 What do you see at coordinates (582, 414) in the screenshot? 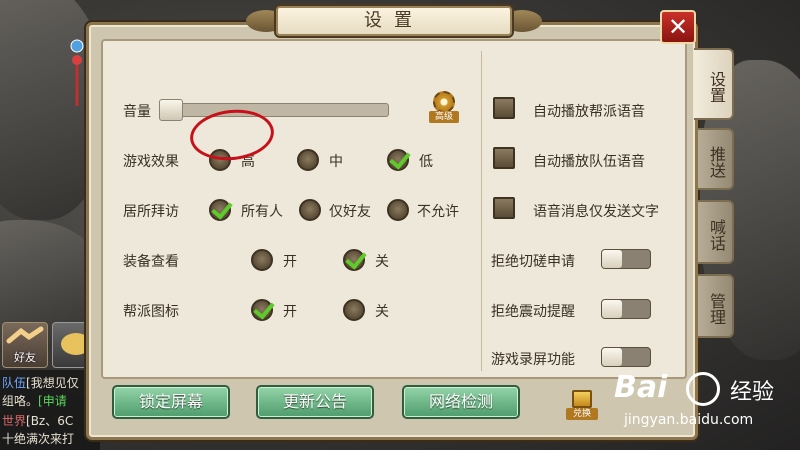
I see `redeem-label: 兑换` at bounding box center [582, 414].